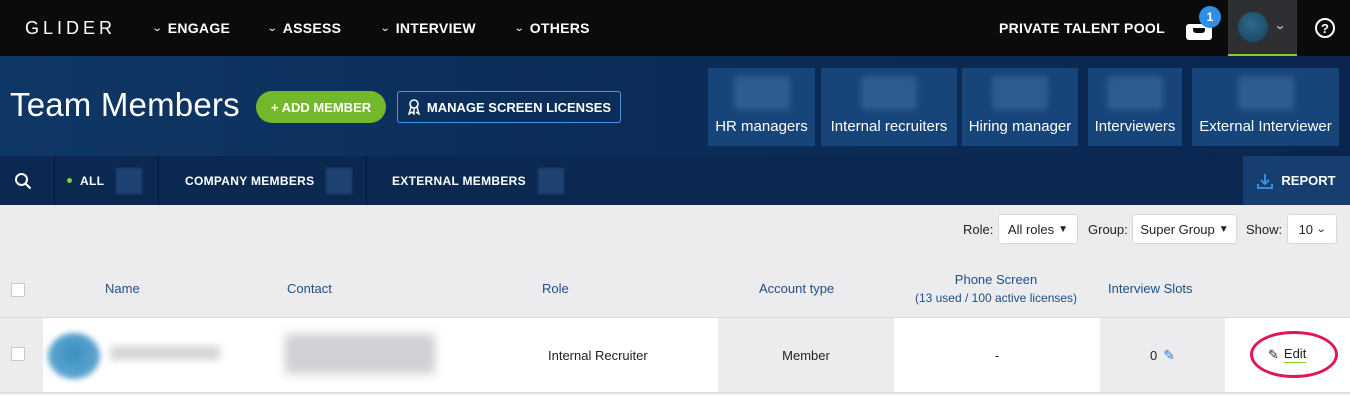 This screenshot has height=395, width=1350. Describe the element at coordinates (69, 180) in the screenshot. I see `active-dot` at that location.